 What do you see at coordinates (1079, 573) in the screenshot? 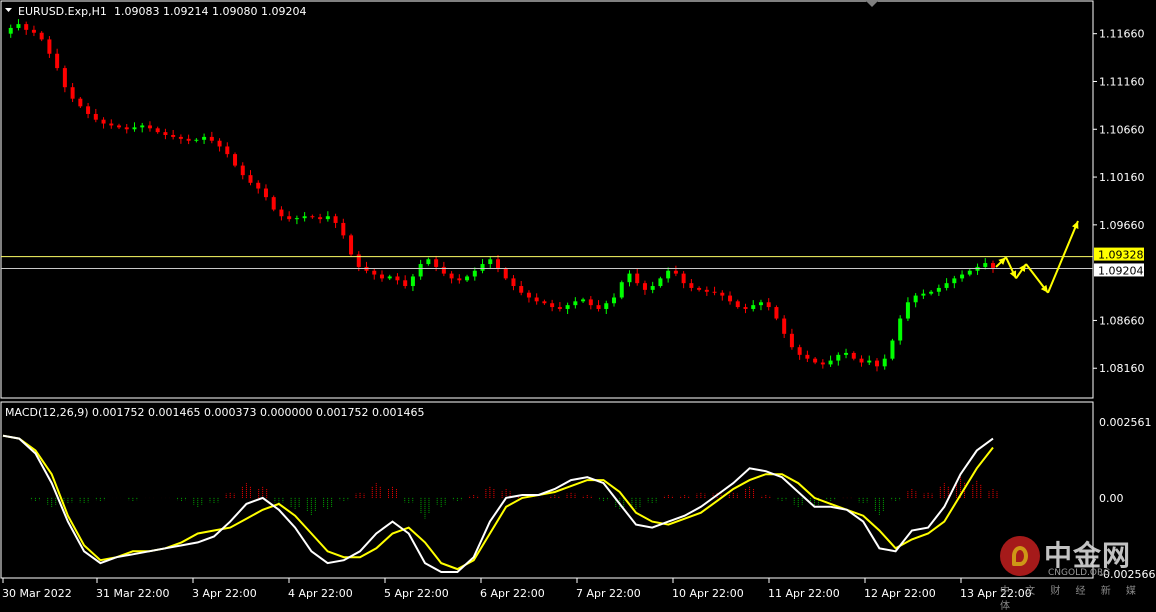
I see `watermark-en: CNGOLD.ORG` at bounding box center [1079, 573].